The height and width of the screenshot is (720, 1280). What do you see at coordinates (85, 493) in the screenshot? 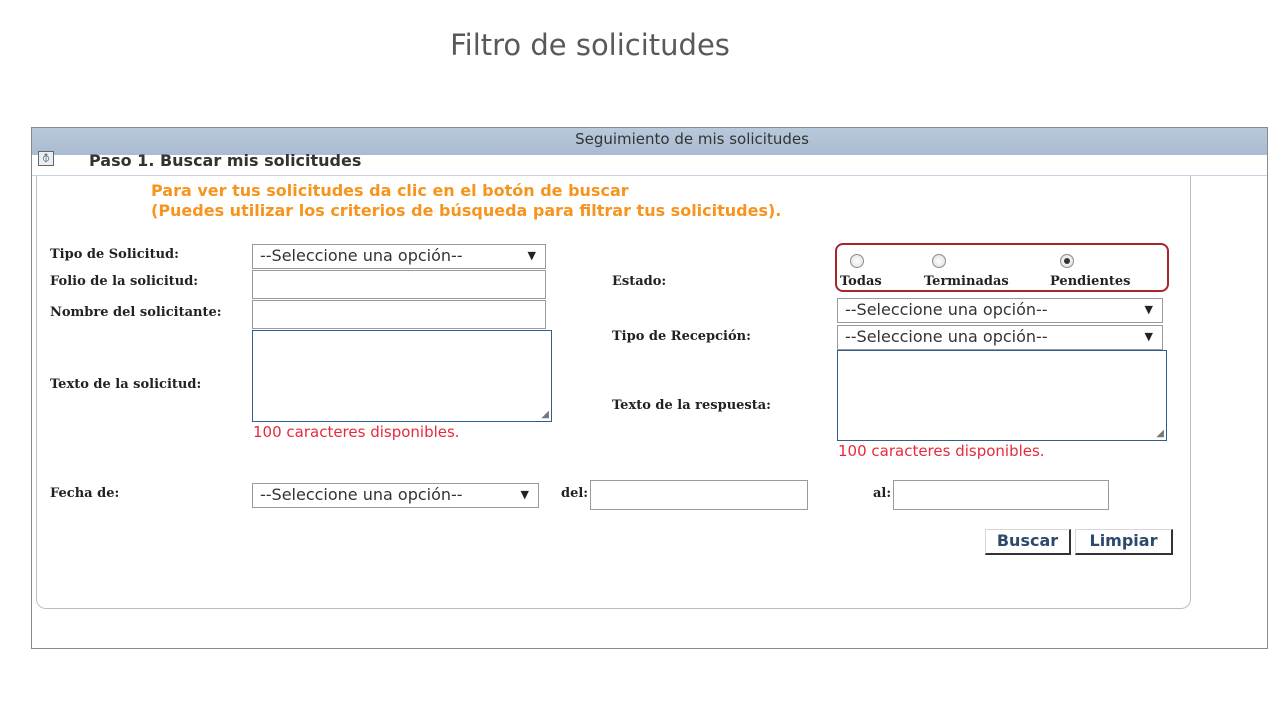
I see `fecha-de-label: Fecha de:` at bounding box center [85, 493].